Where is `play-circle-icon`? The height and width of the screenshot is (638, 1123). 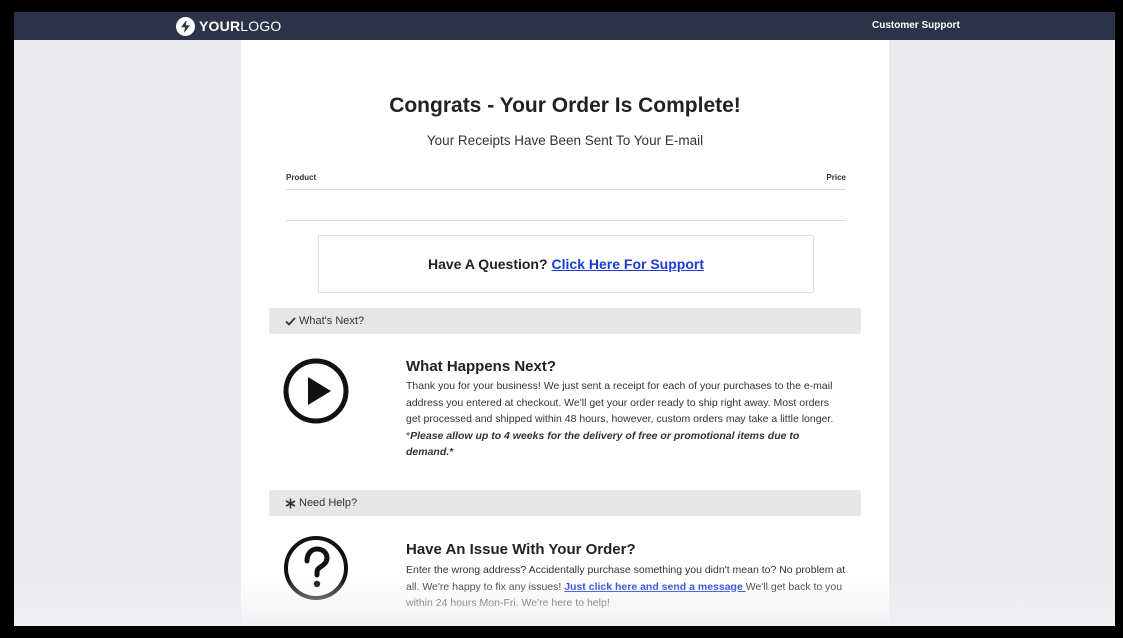
play-circle-icon is located at coordinates (316, 391).